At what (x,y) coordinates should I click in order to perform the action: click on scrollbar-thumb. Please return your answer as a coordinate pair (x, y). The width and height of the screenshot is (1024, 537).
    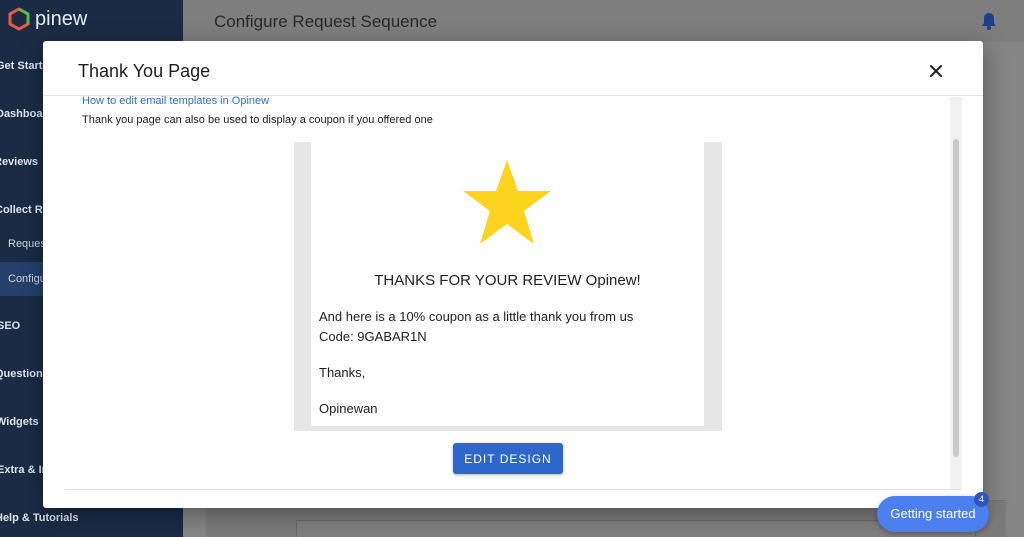
    Looking at the image, I should click on (956, 298).